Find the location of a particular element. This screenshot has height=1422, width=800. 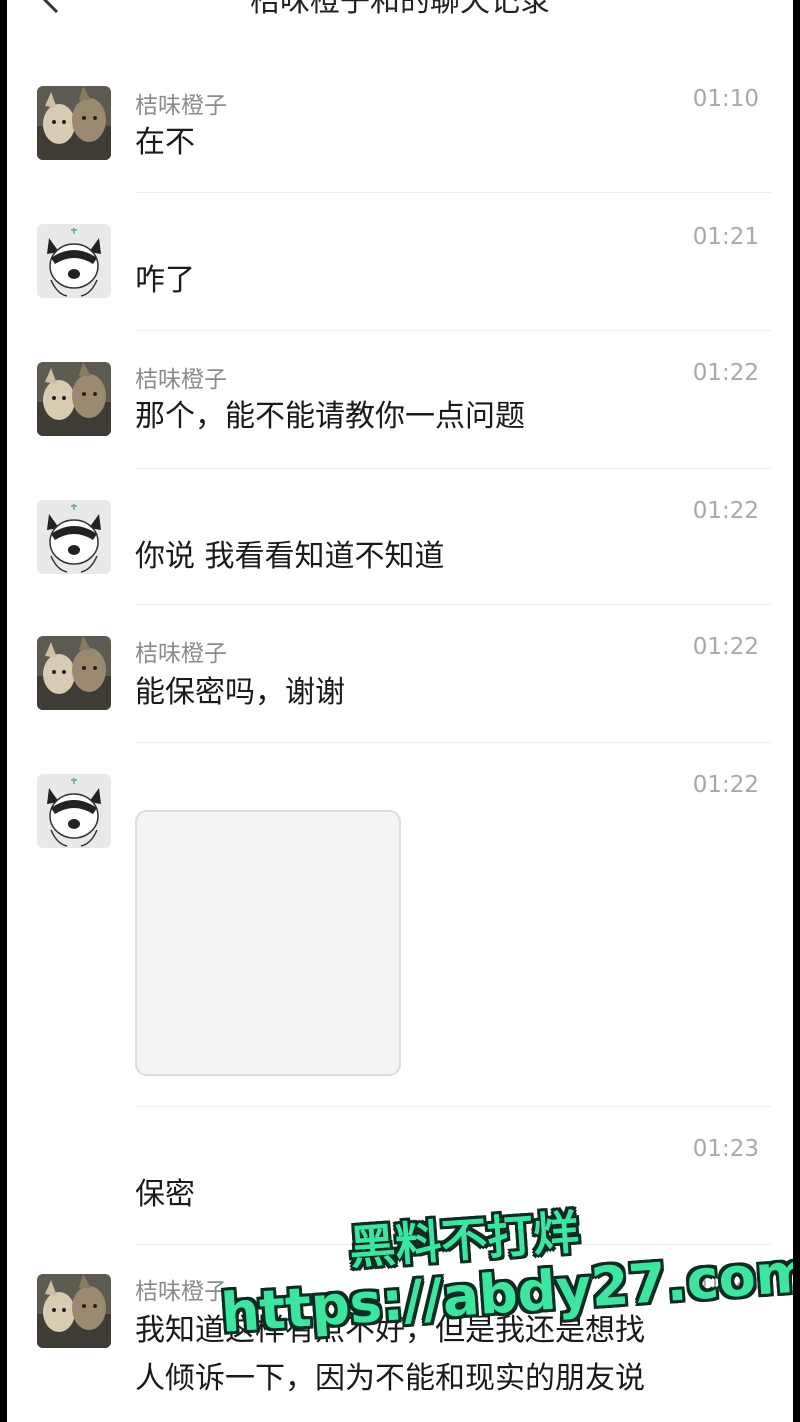

message-item: 桔味橙子 01:10 在不 is located at coordinates (400, 139).